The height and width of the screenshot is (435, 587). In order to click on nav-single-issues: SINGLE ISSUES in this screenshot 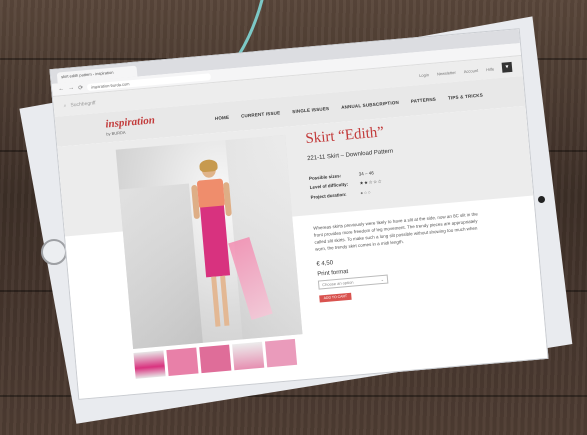, I will do `click(310, 109)`.